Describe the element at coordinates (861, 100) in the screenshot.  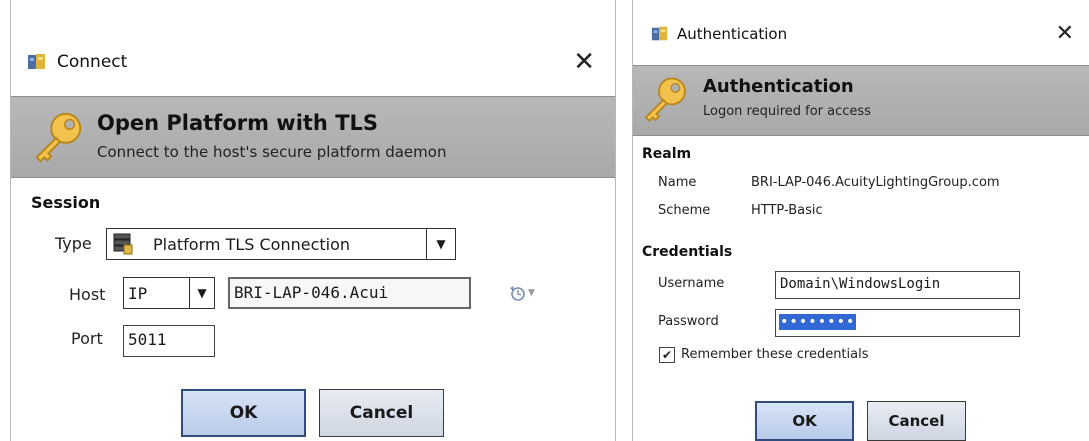
I see `auth-header: Authentication Logon required for access` at that location.